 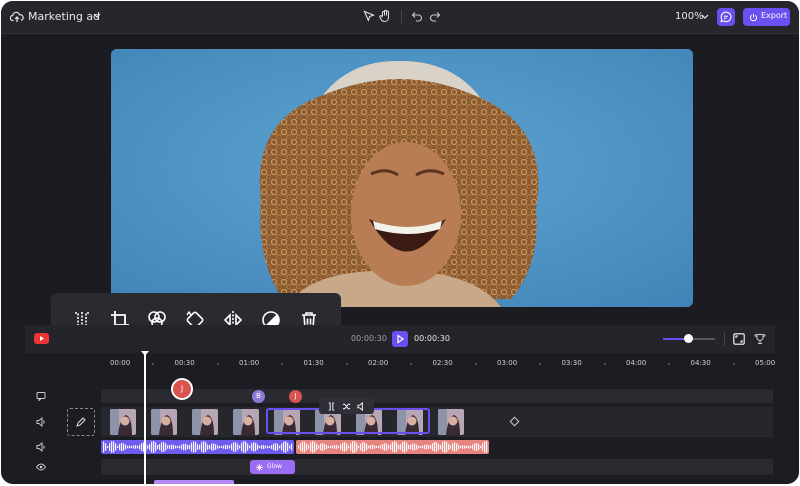 What do you see at coordinates (507, 363) in the screenshot?
I see `ruler-tick: 03:00` at bounding box center [507, 363].